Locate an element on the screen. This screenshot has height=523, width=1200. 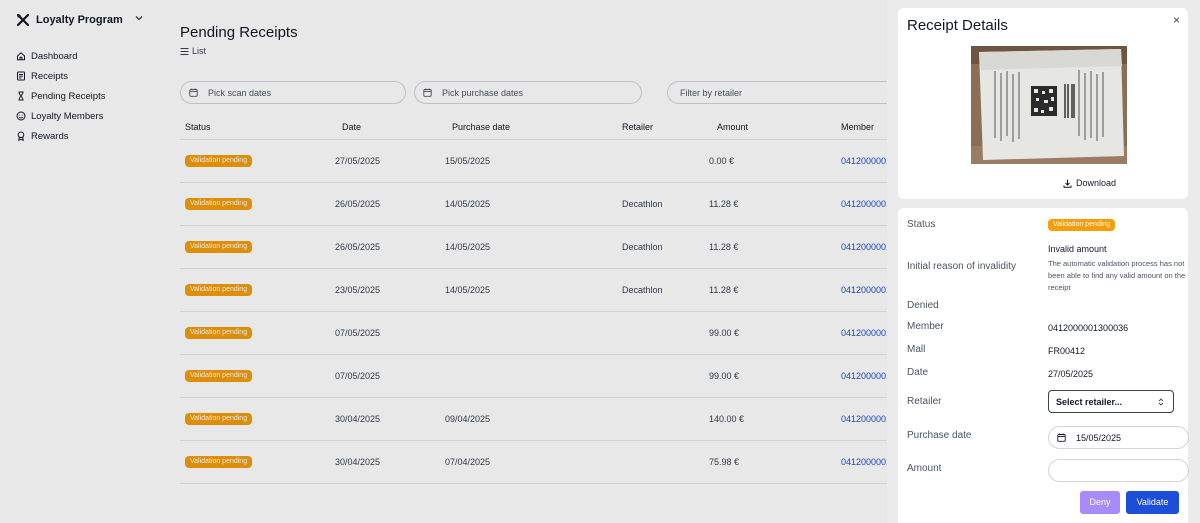
member-link: 0412000001300036 is located at coordinates (1088, 328).